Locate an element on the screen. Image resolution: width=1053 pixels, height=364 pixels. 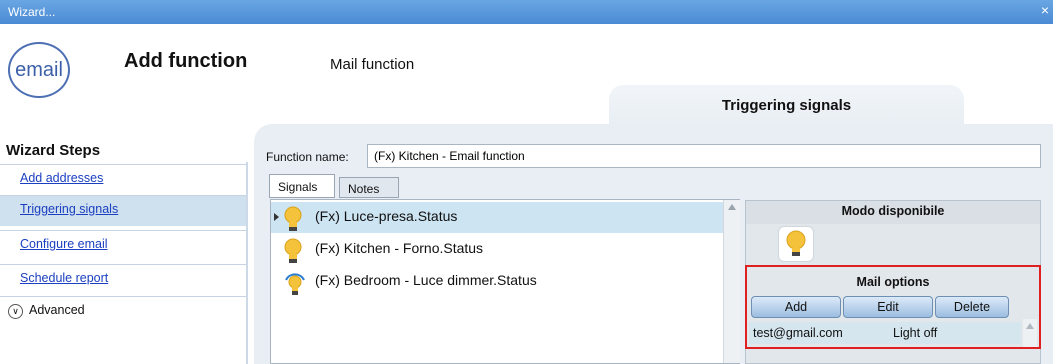
mode-bulb-button is located at coordinates (796, 244).